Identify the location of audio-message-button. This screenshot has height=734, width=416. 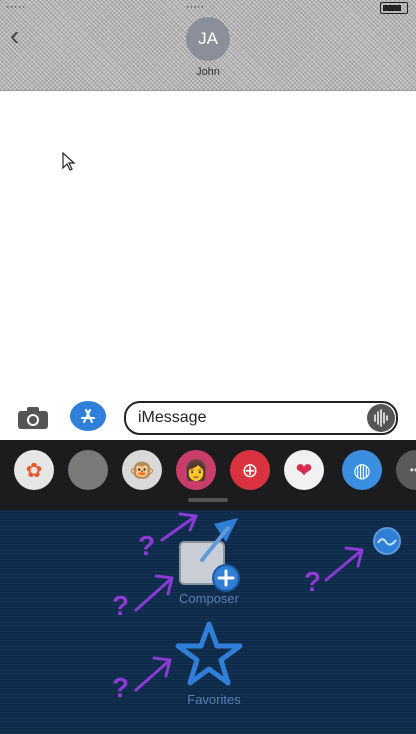
(381, 418).